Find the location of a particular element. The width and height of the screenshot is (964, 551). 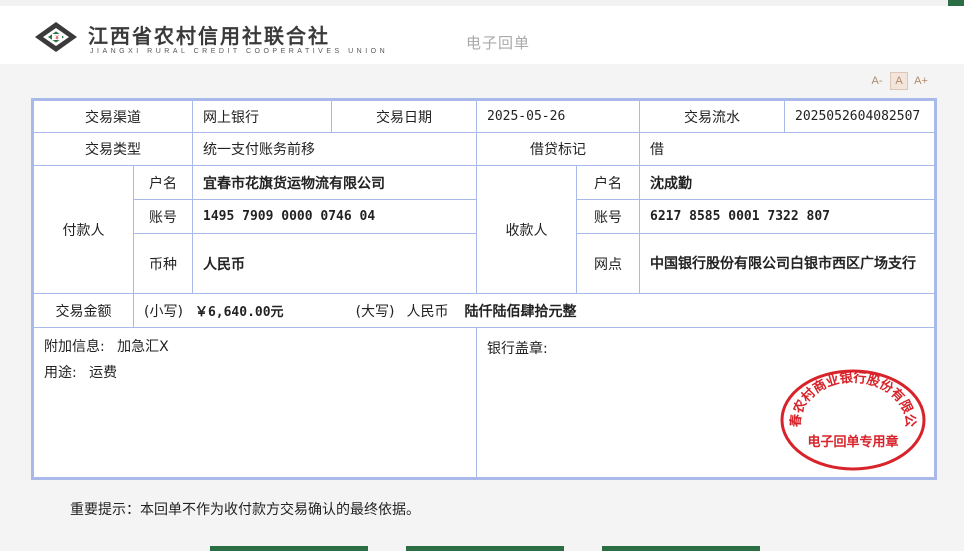

important-notice: 重要提示：本回单不作为收付款方交易确认的最终依据。 is located at coordinates (245, 510).